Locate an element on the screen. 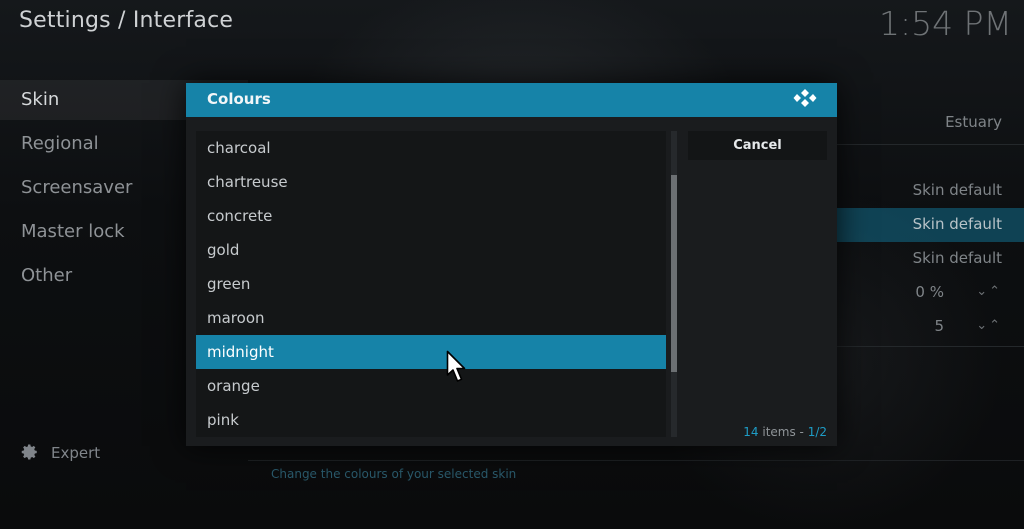 This screenshot has width=1024, height=529. setting-value: 0 % is located at coordinates (929, 292).